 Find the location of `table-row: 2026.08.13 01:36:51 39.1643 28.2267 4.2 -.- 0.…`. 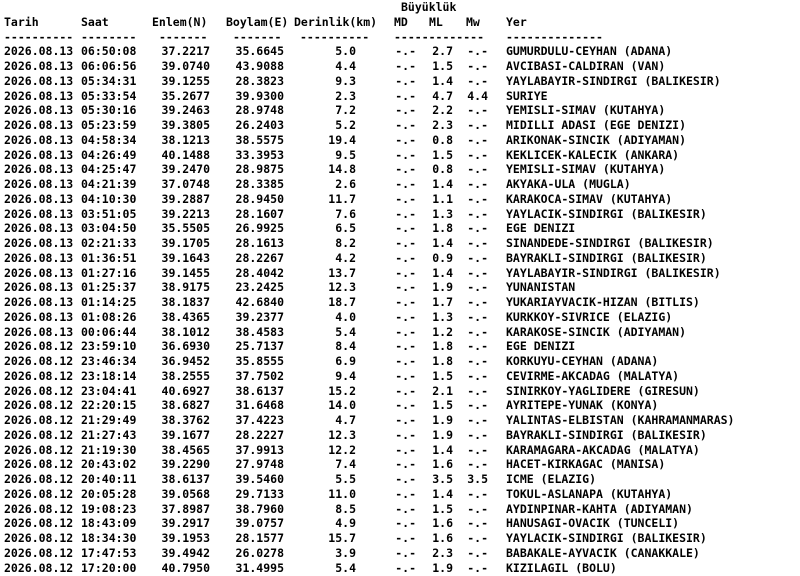

table-row: 2026.08.13 01:36:51 39.1643 28.2267 4.2 -.- 0.… is located at coordinates (355, 258).